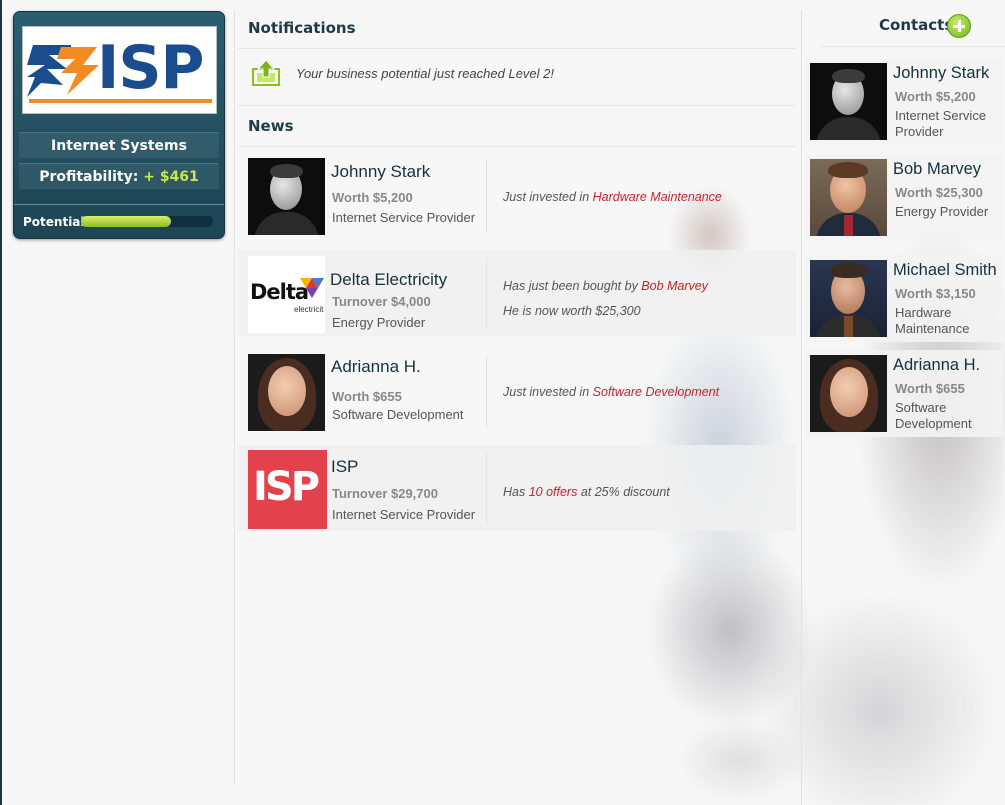 The width and height of the screenshot is (1005, 805). Describe the element at coordinates (674, 286) in the screenshot. I see `news-link: Bob Marvey` at that location.